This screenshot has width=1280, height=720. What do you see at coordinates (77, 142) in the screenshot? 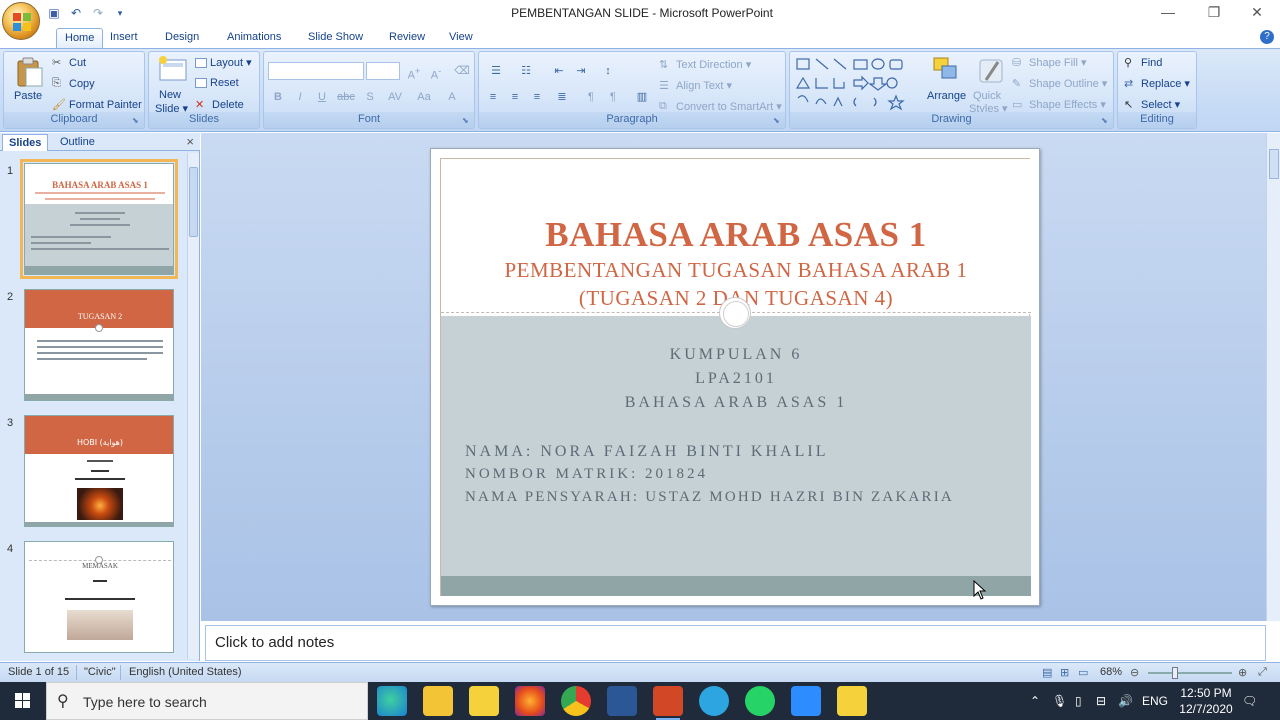
I see `tab-outline: Outline` at bounding box center [77, 142].